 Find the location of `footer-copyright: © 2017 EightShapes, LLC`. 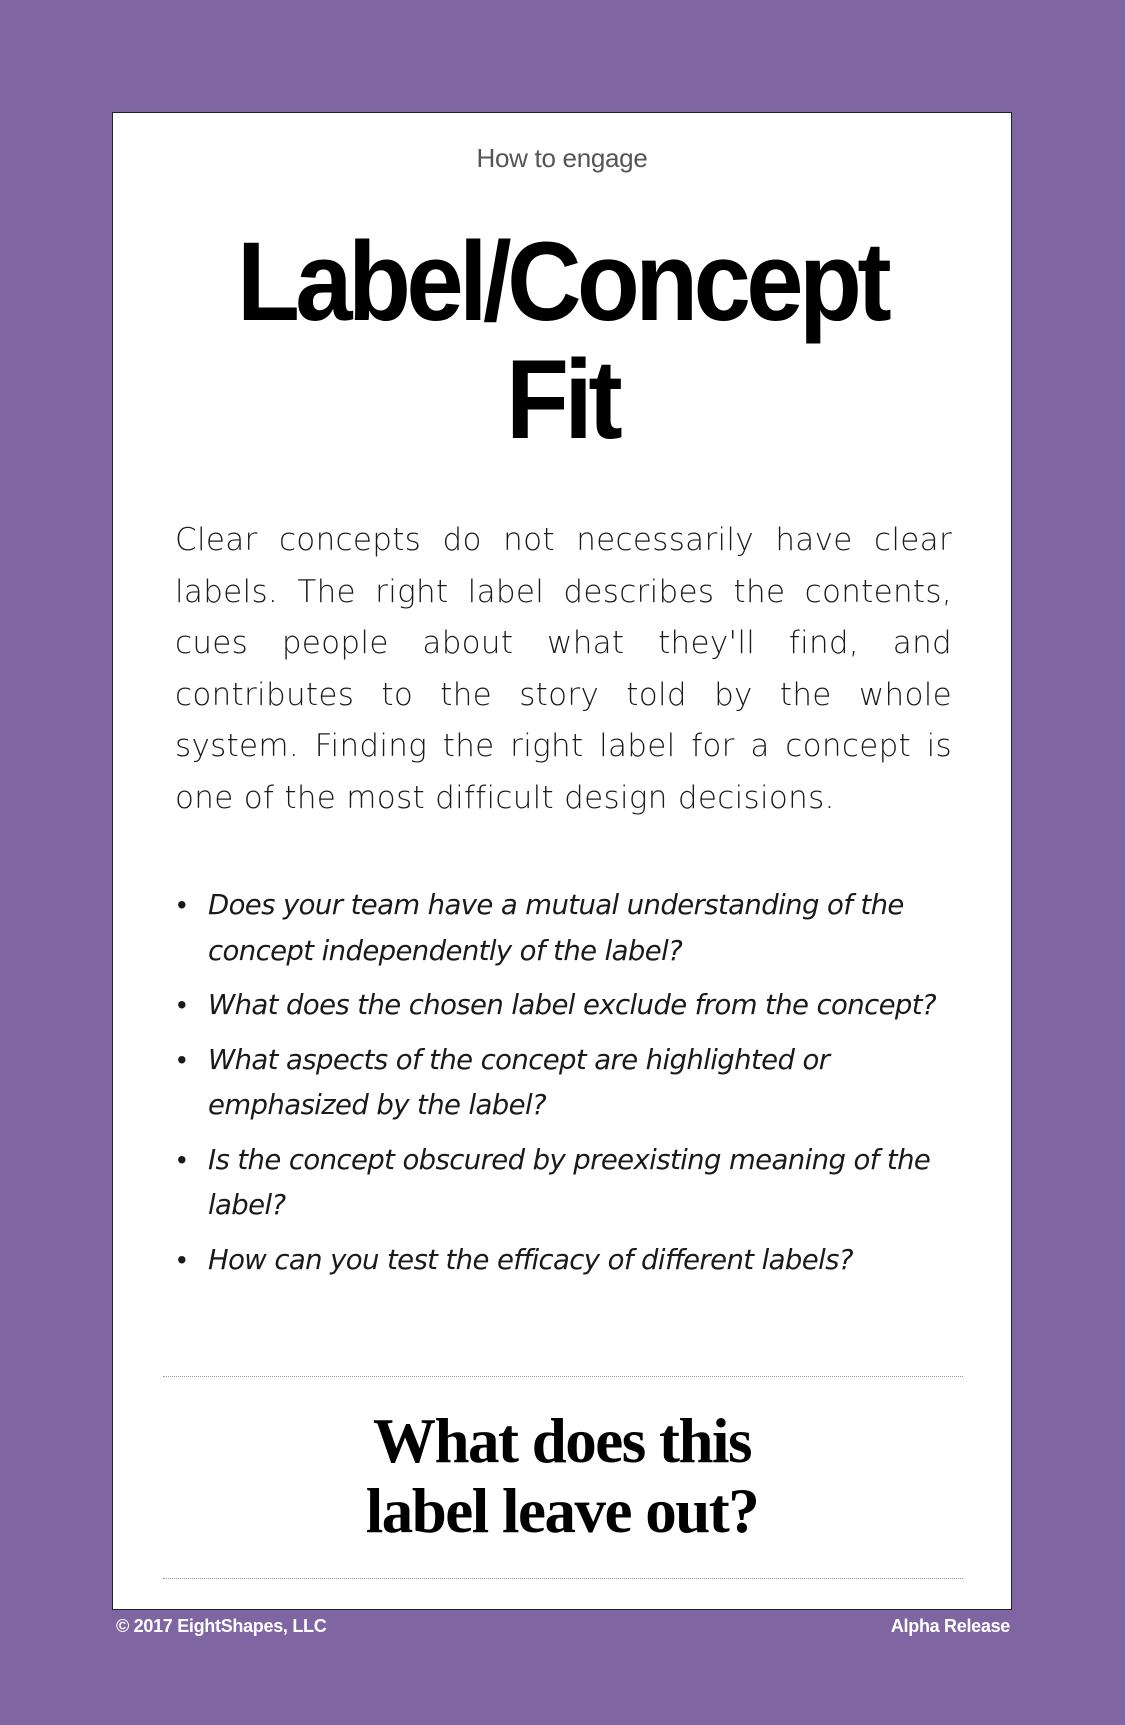

footer-copyright: © 2017 EightShapes, LLC is located at coordinates (221, 1626).